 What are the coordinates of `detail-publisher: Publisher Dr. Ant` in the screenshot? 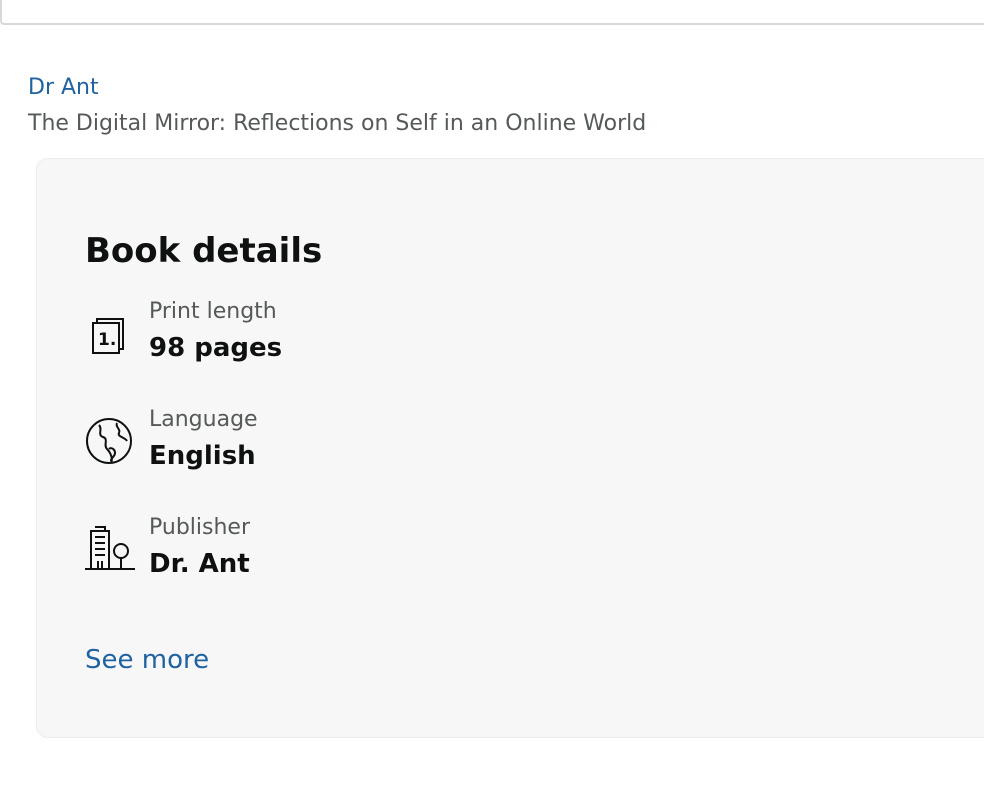 It's located at (335, 555).